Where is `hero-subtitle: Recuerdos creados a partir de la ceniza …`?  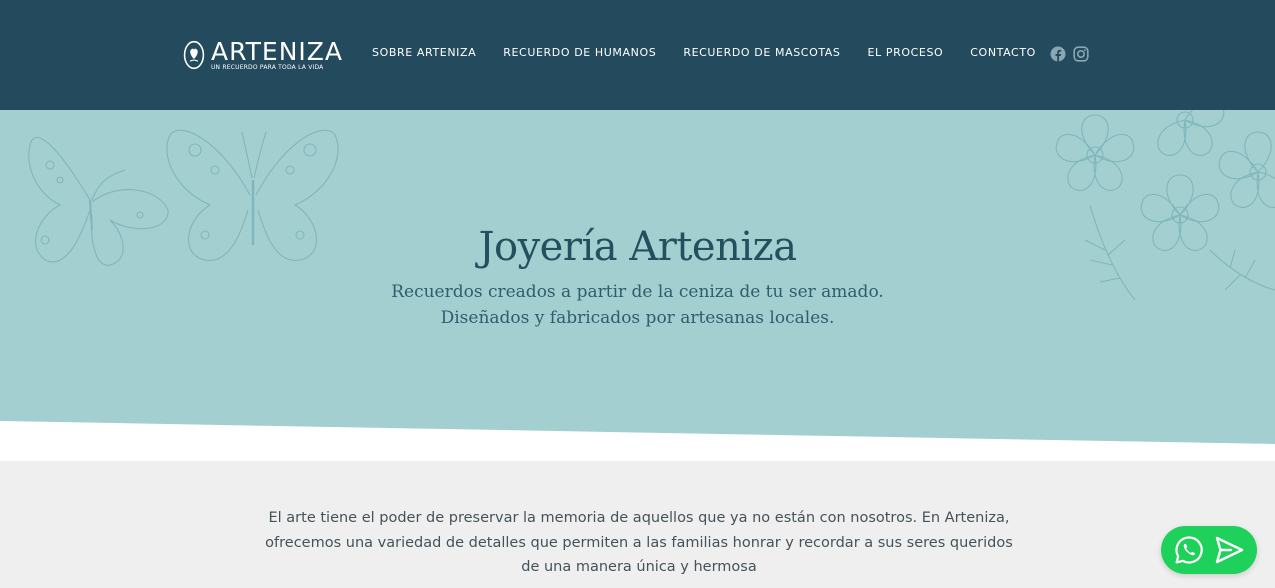 hero-subtitle: Recuerdos creados a partir de la ceniza … is located at coordinates (637, 305).